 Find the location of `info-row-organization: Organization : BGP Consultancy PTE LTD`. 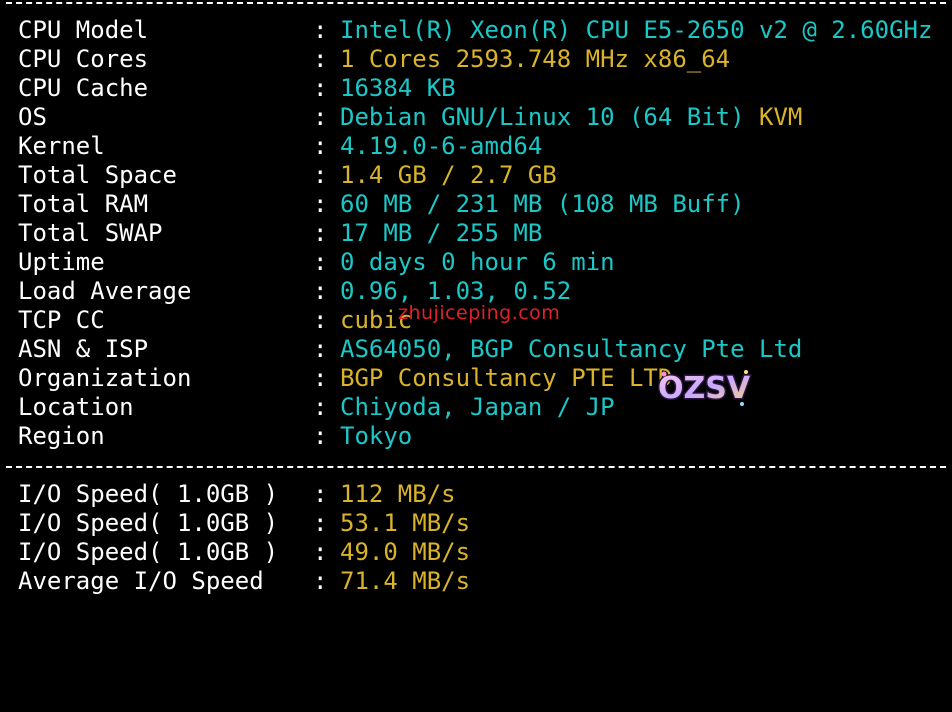

info-row-organization: Organization : BGP Consultancy PTE LTD is located at coordinates (345, 378).